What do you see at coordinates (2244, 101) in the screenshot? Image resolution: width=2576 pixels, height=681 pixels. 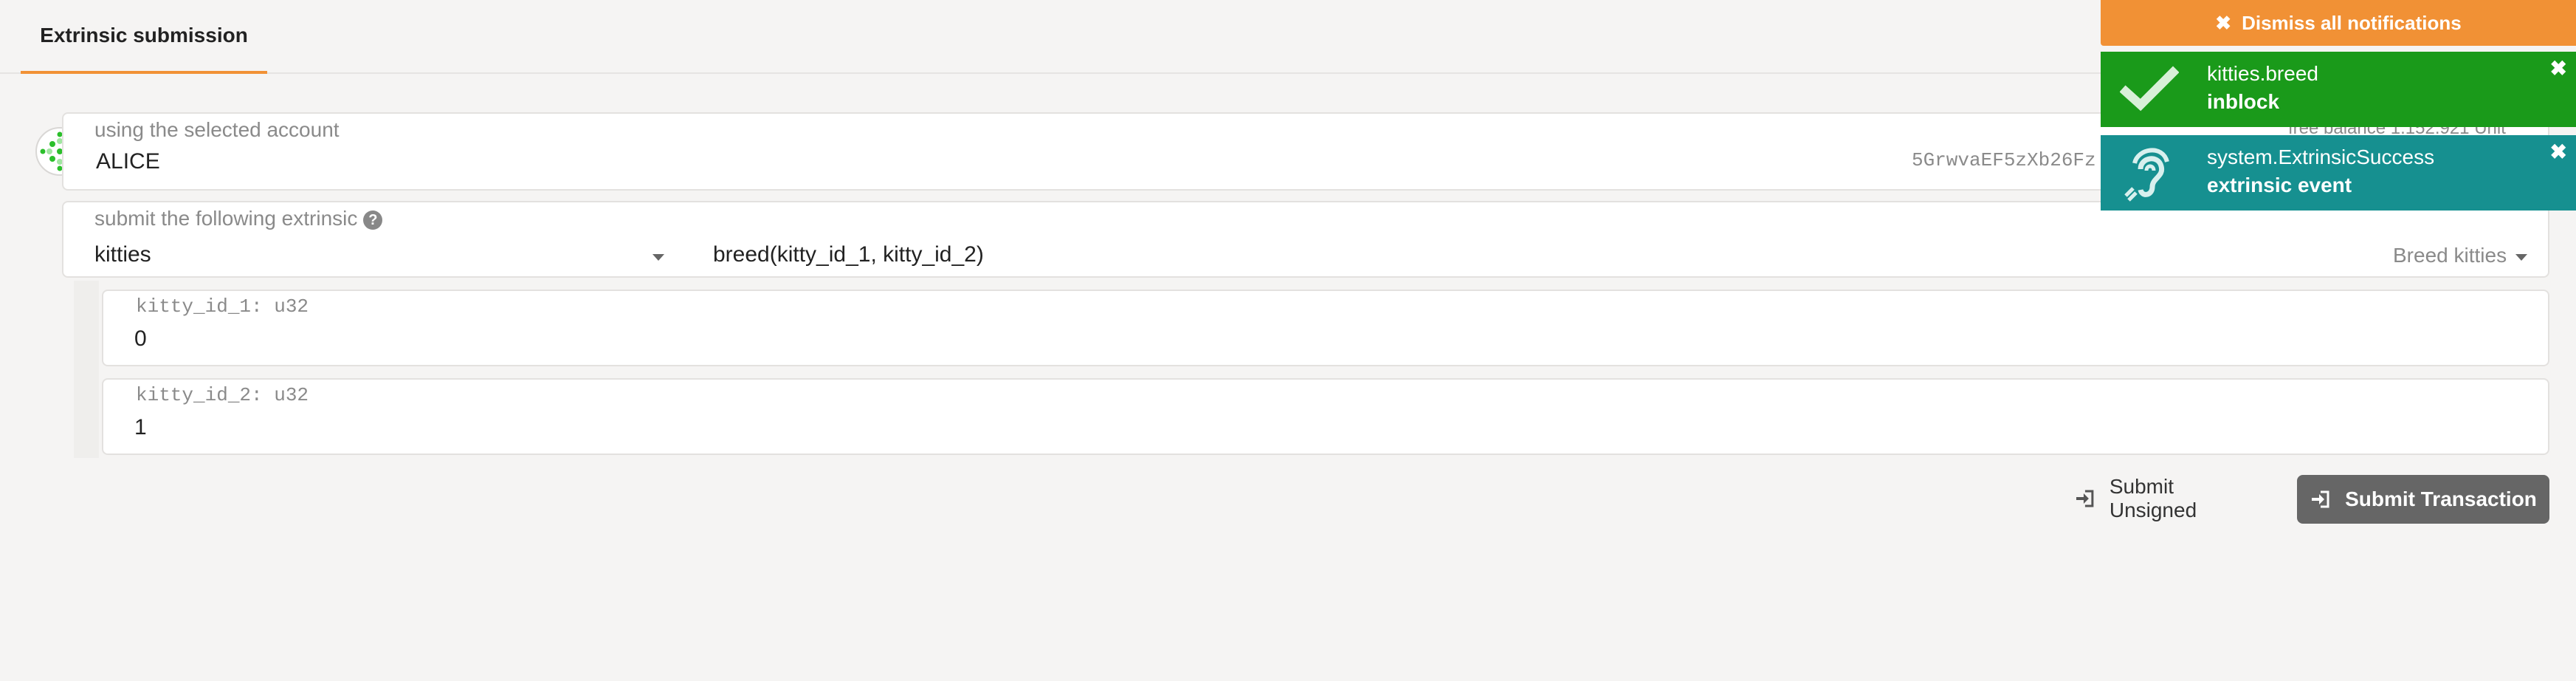 I see `notification-status: inblock` at bounding box center [2244, 101].